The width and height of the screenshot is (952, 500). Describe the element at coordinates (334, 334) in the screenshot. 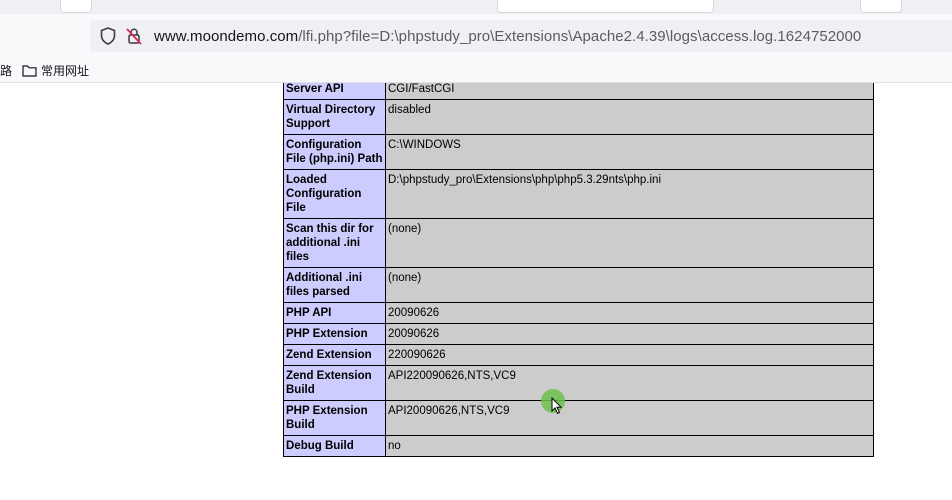

I see `row-key: PHP Extension` at that location.